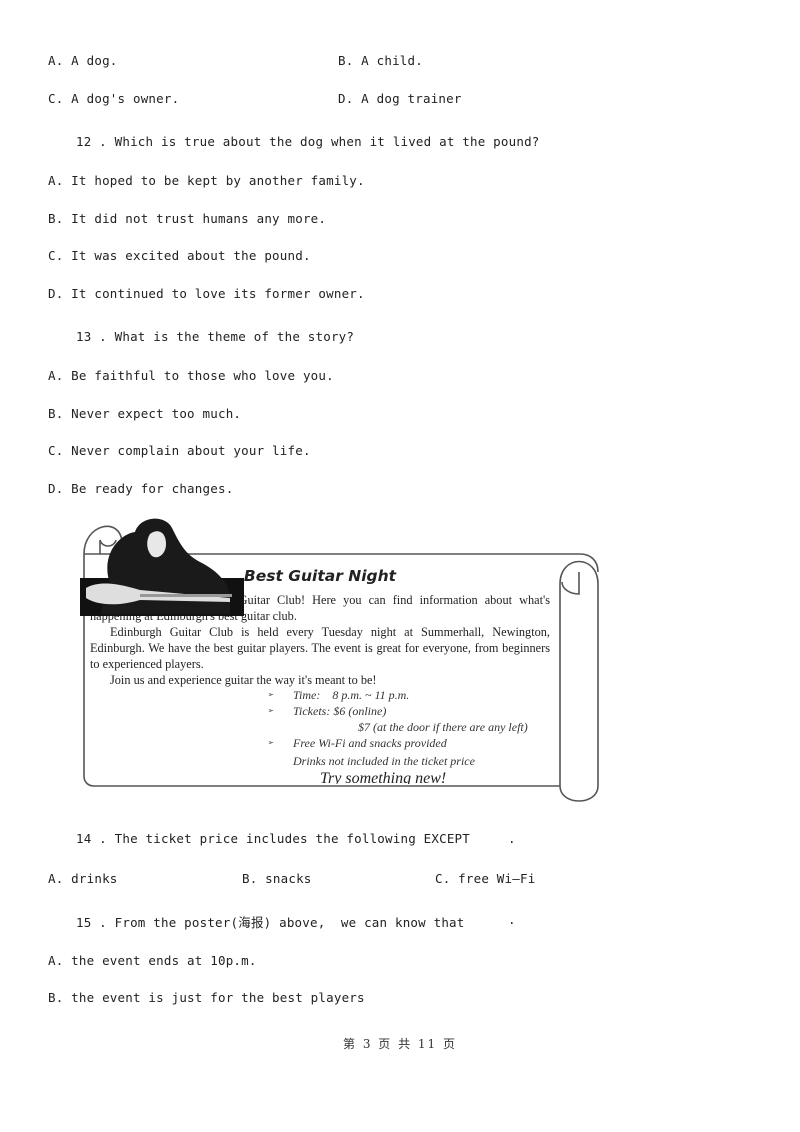 The width and height of the screenshot is (800, 1132). What do you see at coordinates (179, 255) in the screenshot?
I see `q12-option-c: C. It was excited about the pound.` at bounding box center [179, 255].